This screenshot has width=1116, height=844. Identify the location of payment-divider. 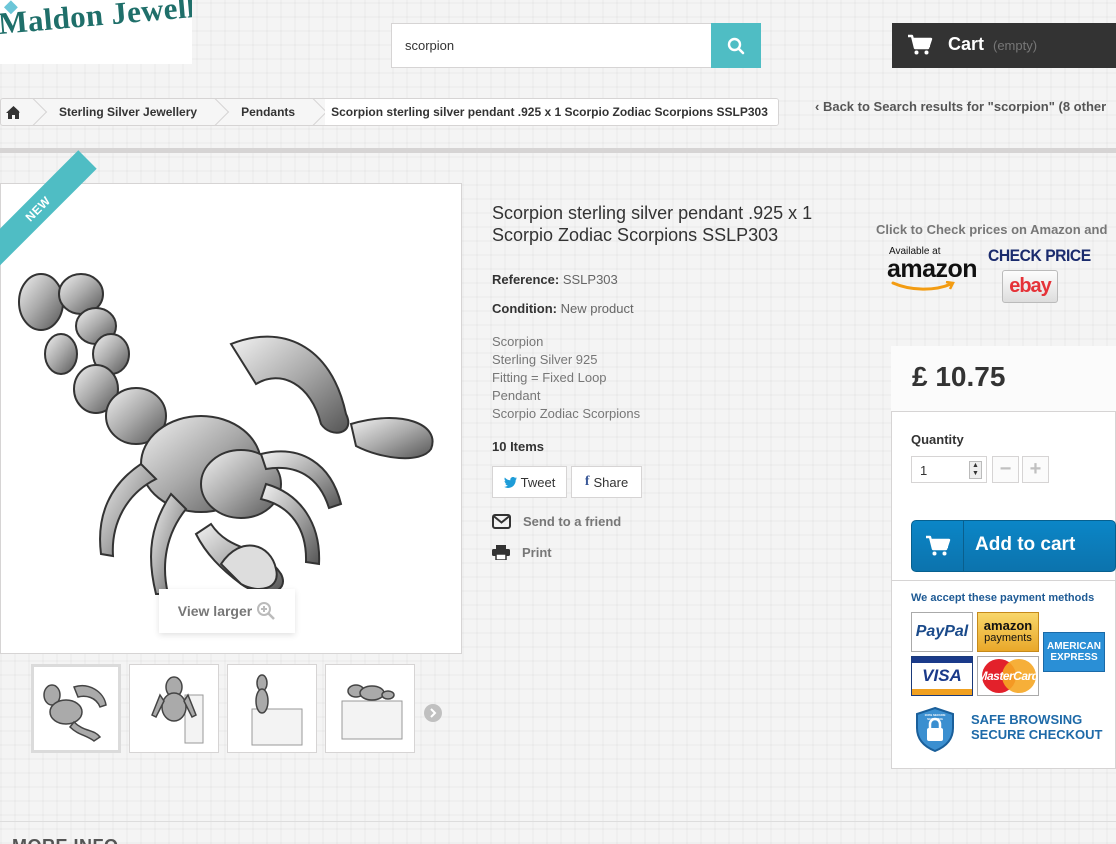
(1003, 580).